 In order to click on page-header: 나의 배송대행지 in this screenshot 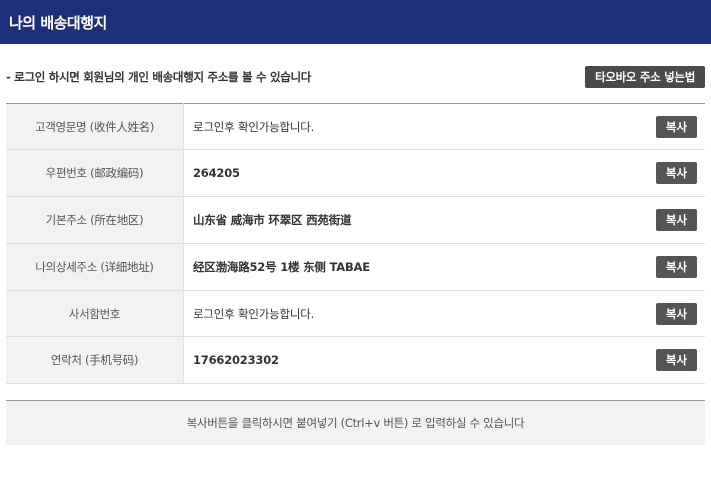, I will do `click(355, 22)`.